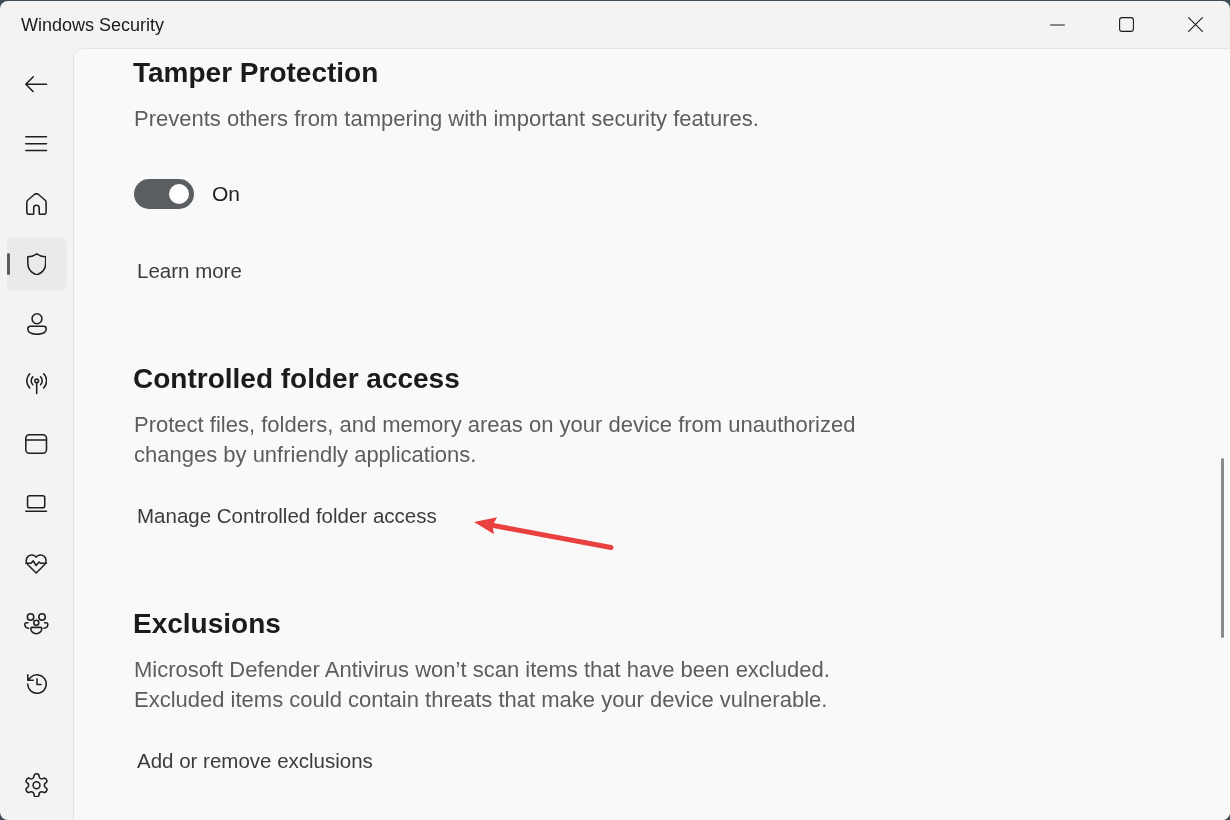 This screenshot has width=1230, height=820. Describe the element at coordinates (287, 516) in the screenshot. I see `link: Manage Controlled folder access` at that location.